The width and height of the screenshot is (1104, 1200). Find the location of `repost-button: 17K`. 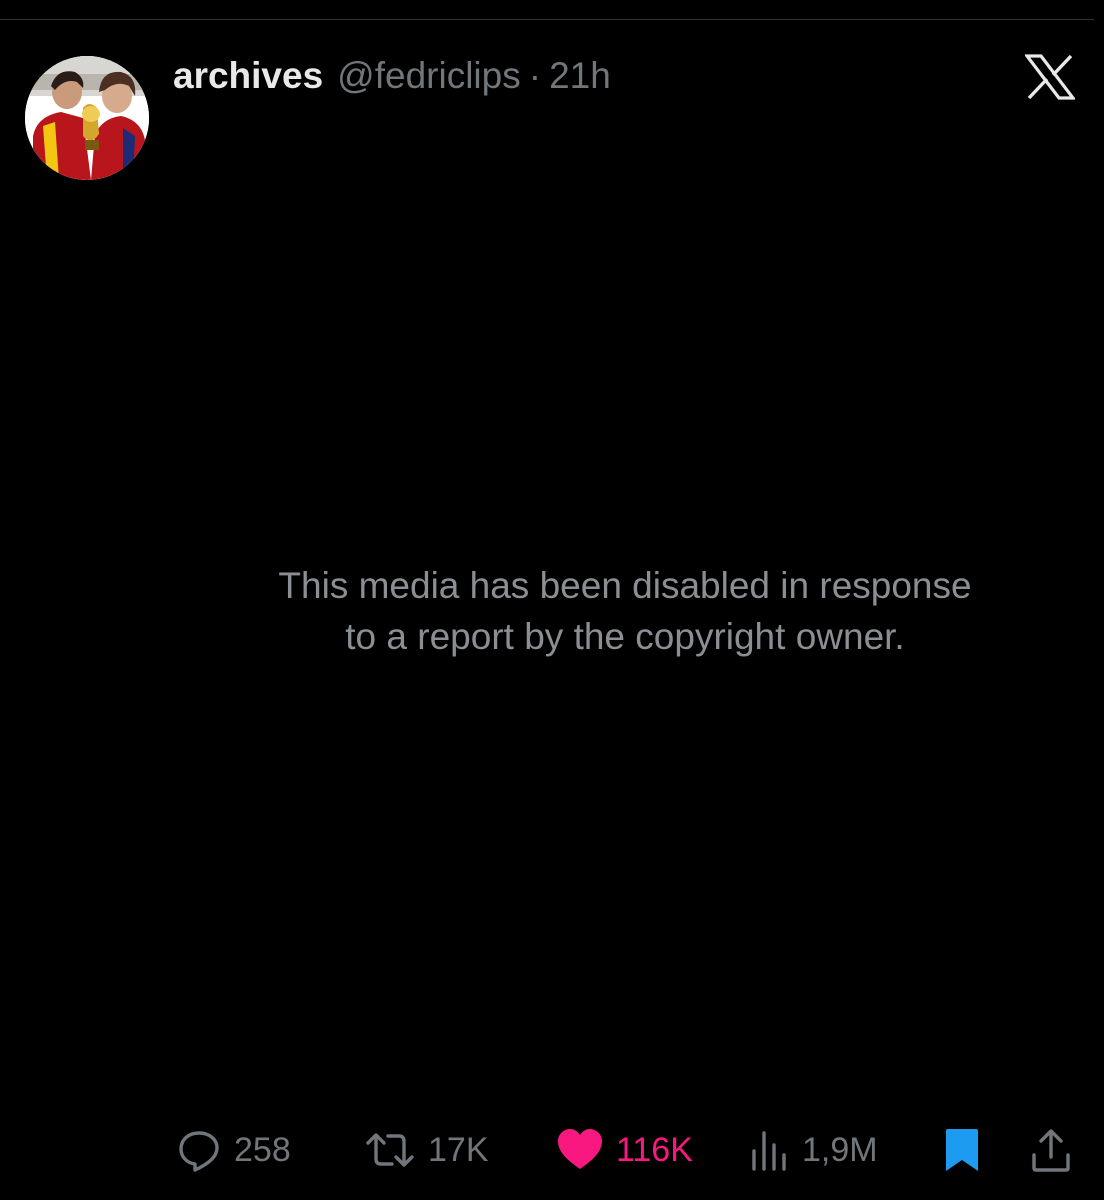

repost-button: 17K is located at coordinates (426, 1150).